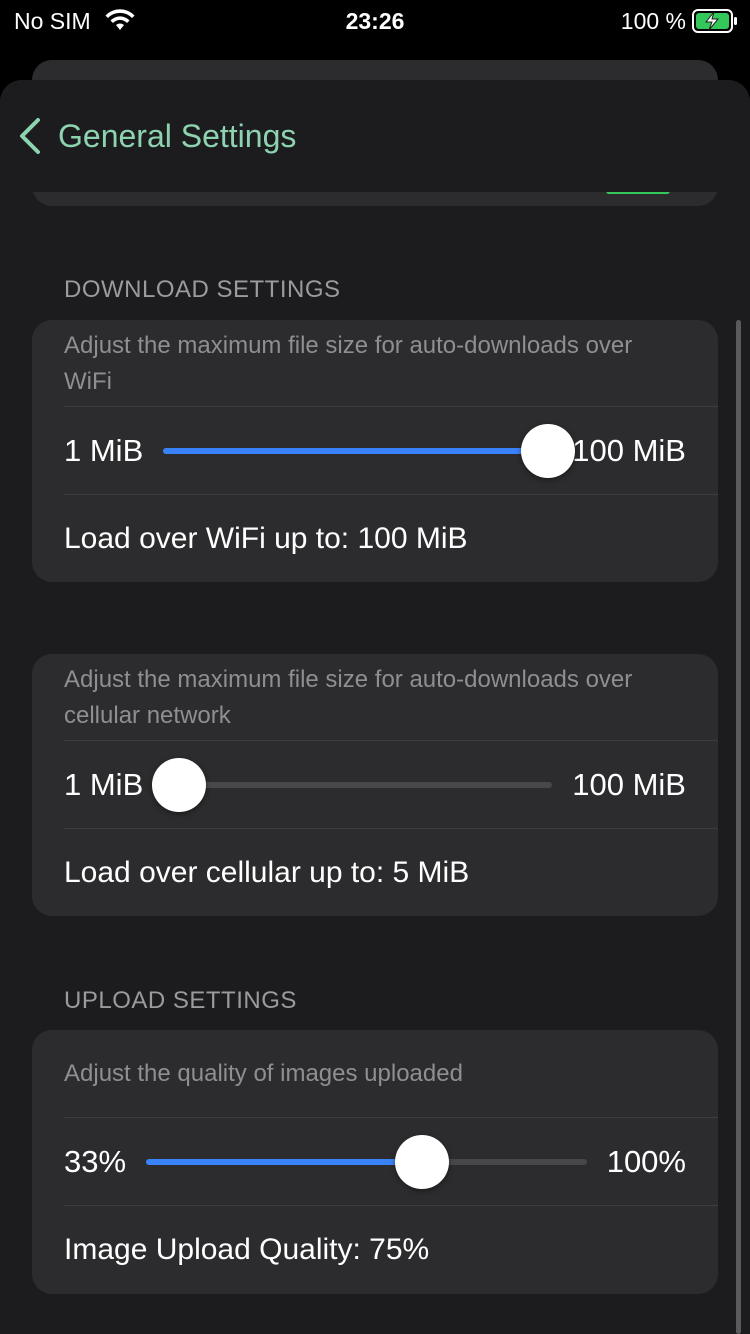 This screenshot has width=750, height=1334. I want to click on scroll-indicator, so click(738, 827).